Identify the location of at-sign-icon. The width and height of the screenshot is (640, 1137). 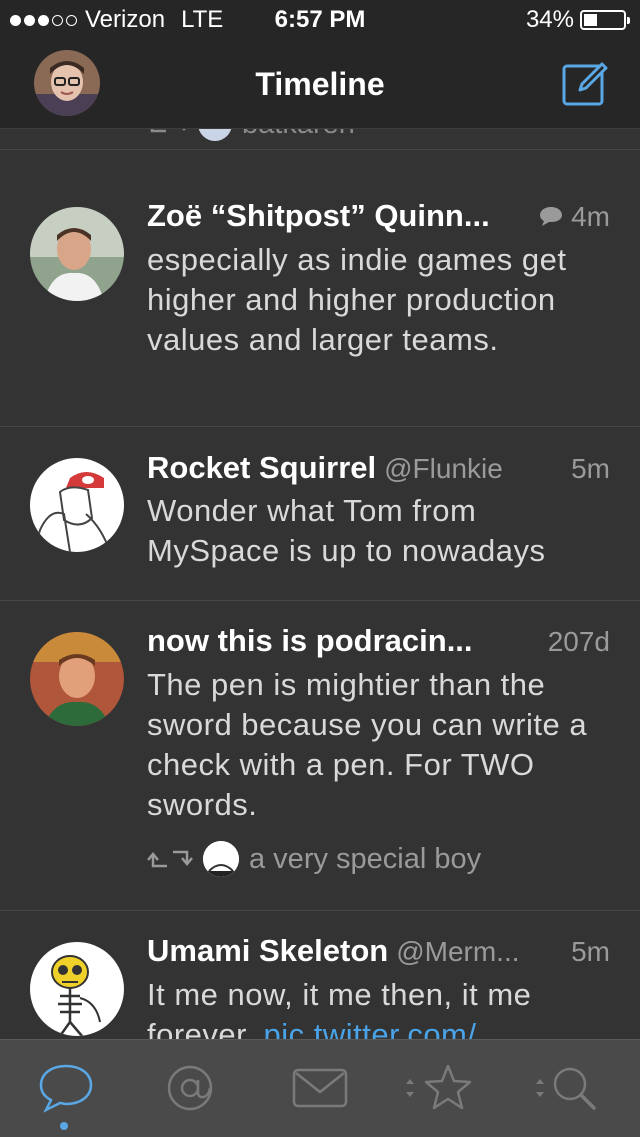
(190, 1088).